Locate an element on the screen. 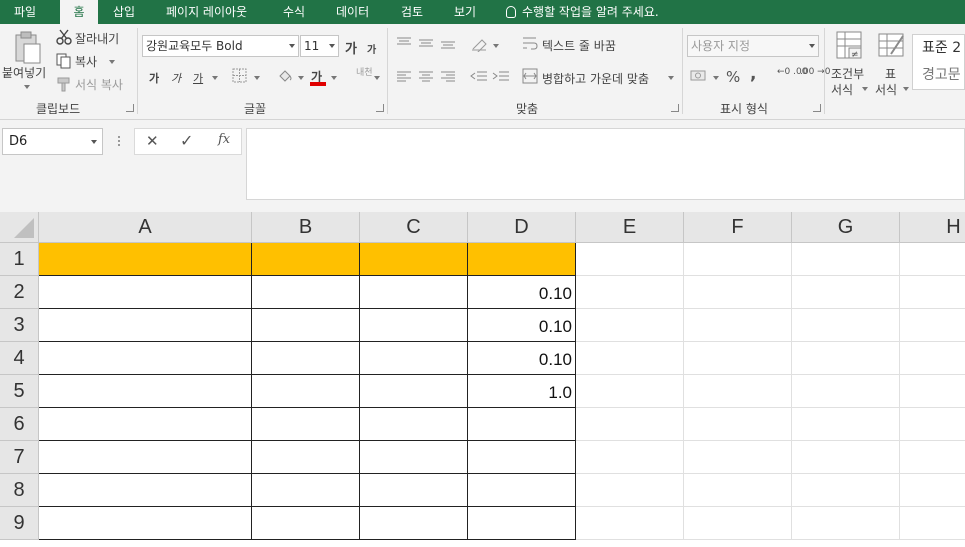 This screenshot has height=547, width=965. cell-a5 is located at coordinates (145, 391).